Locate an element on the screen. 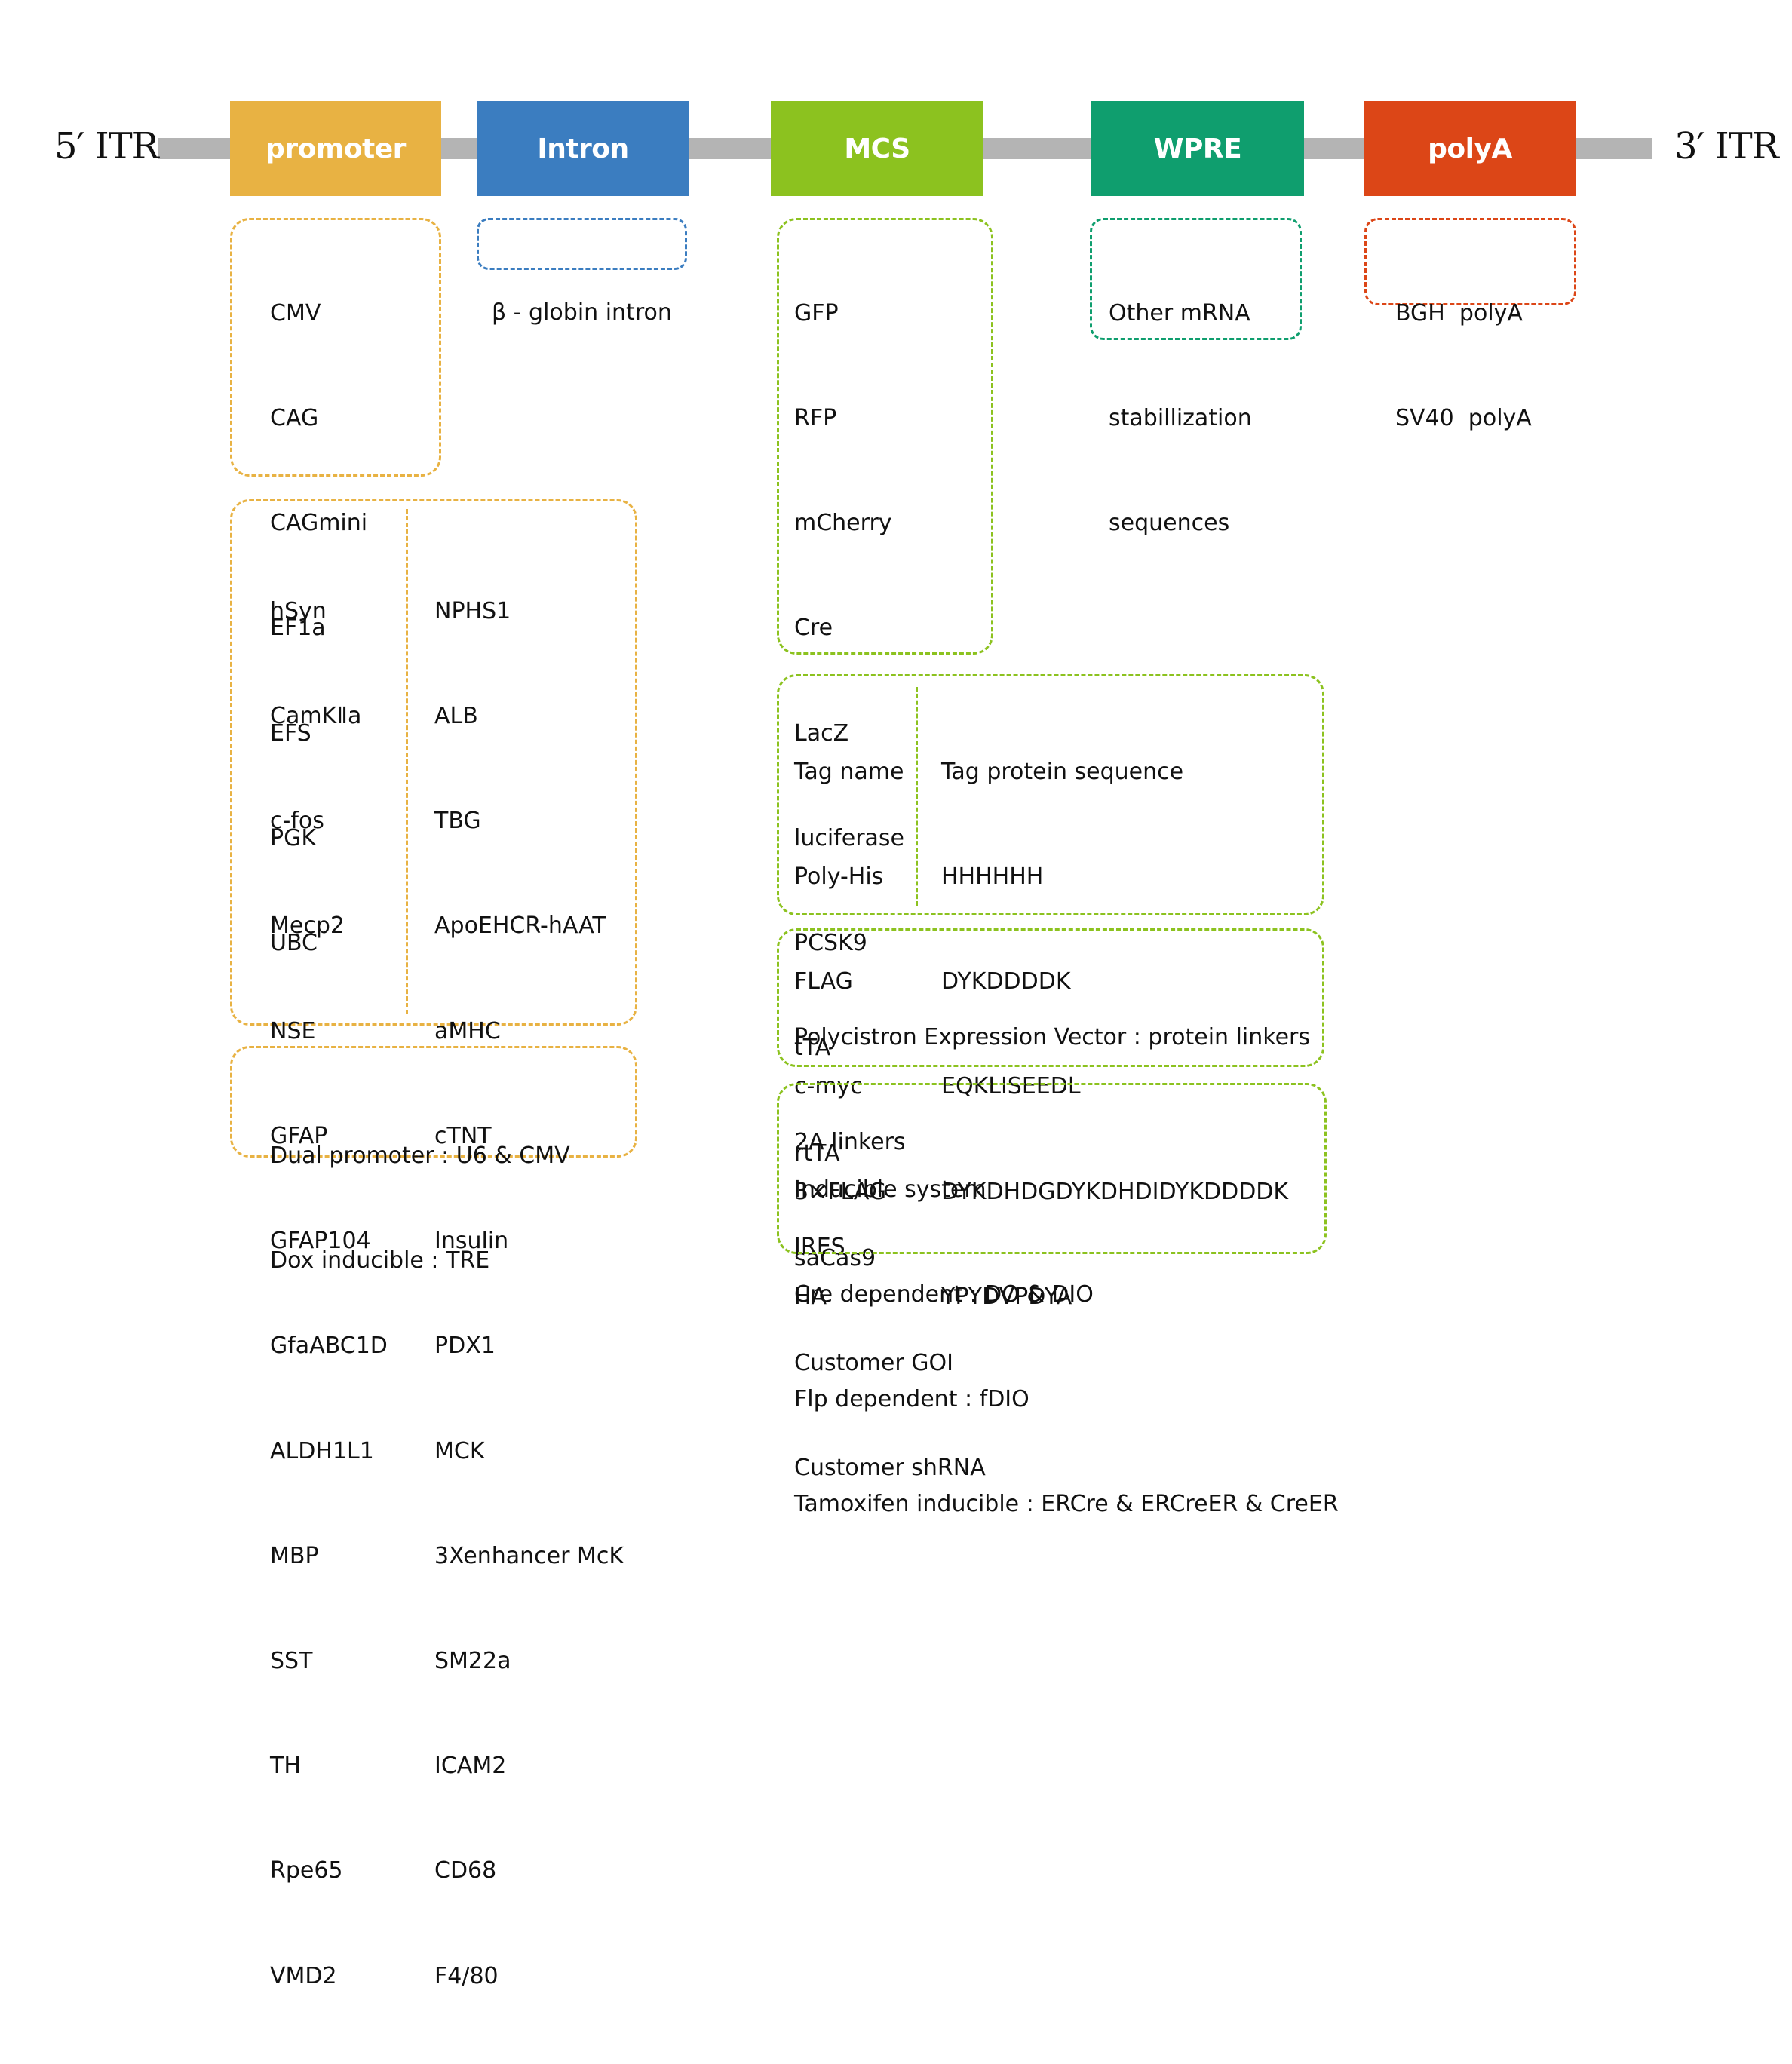  wpre-box: Other mRNA stabillization sequences is located at coordinates (1196, 377).